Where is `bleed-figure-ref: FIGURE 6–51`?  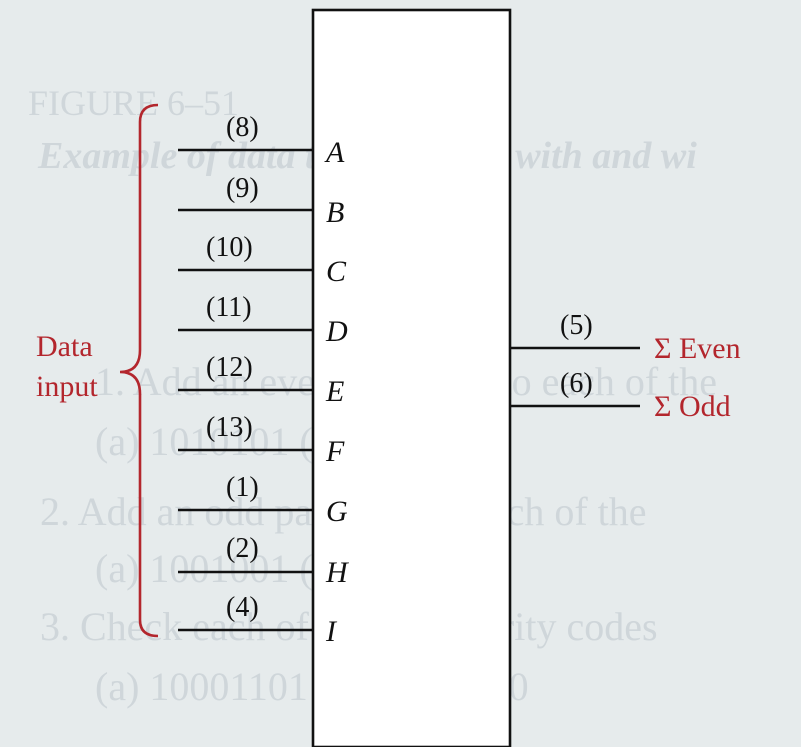 bleed-figure-ref: FIGURE 6–51 is located at coordinates (133, 103).